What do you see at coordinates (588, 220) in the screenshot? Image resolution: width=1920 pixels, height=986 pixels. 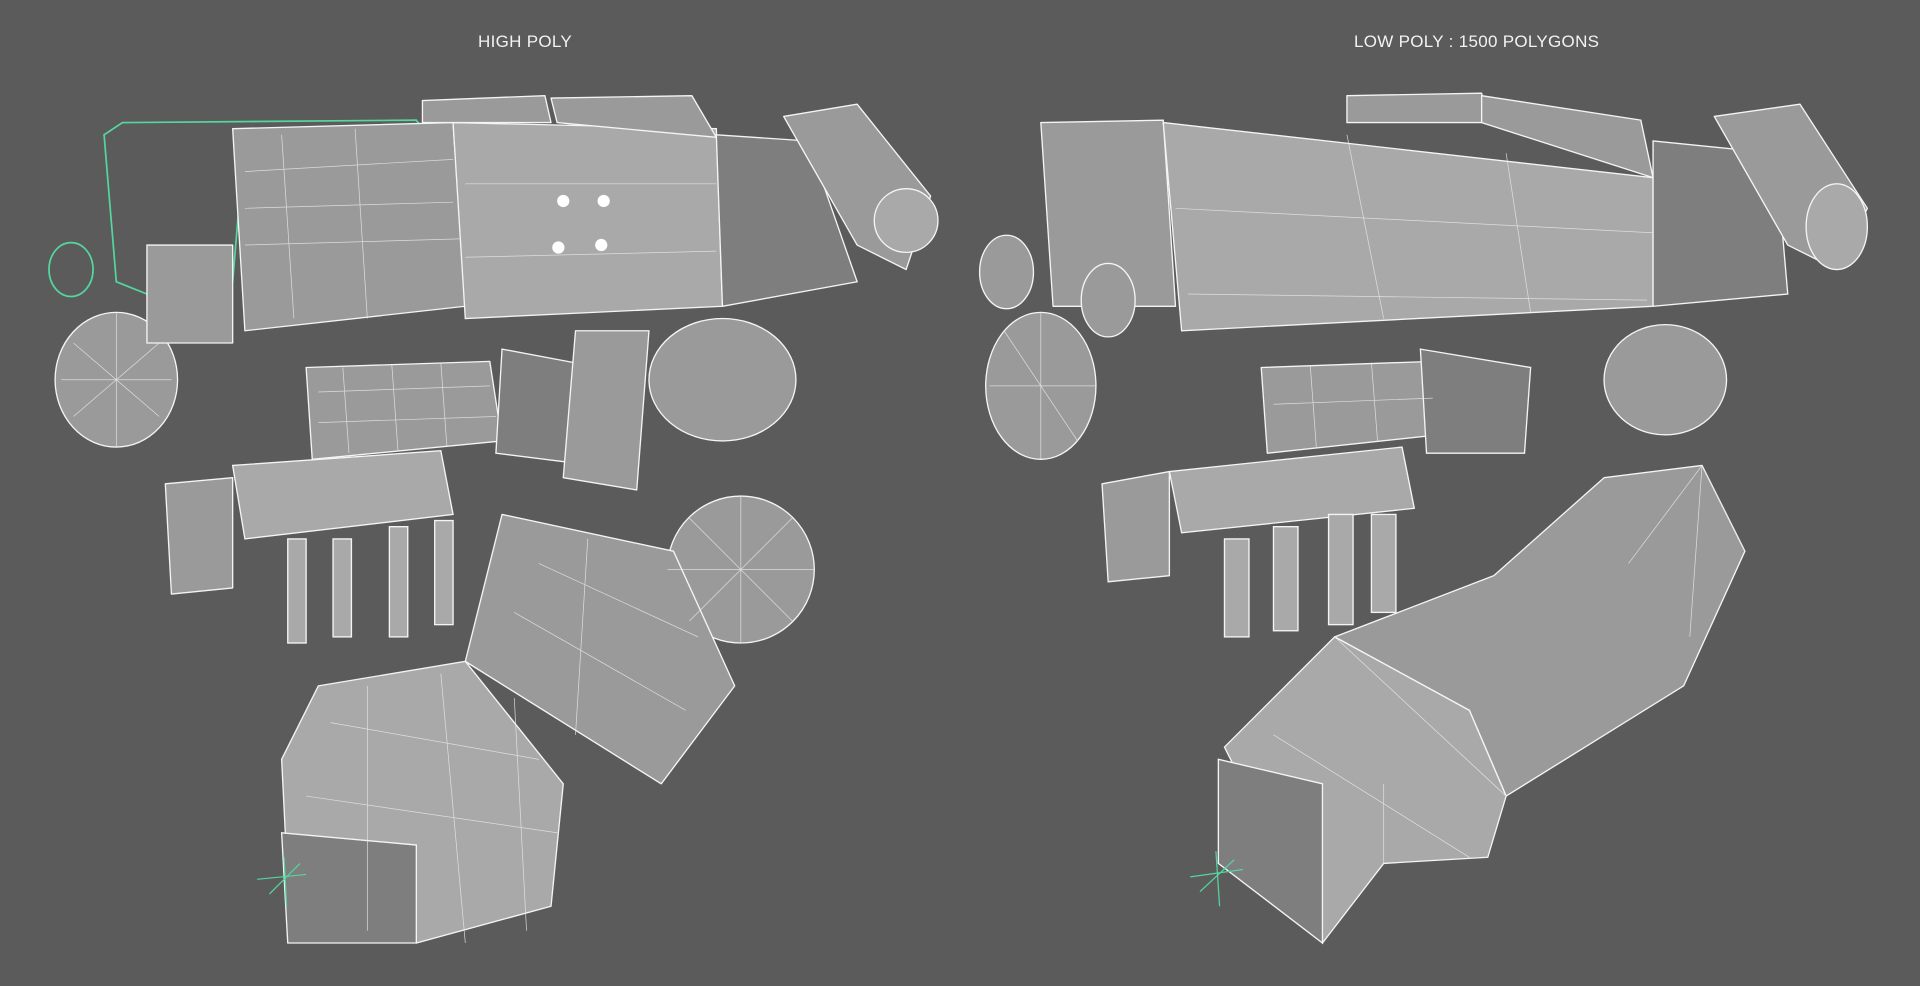 I see `body-box-center` at bounding box center [588, 220].